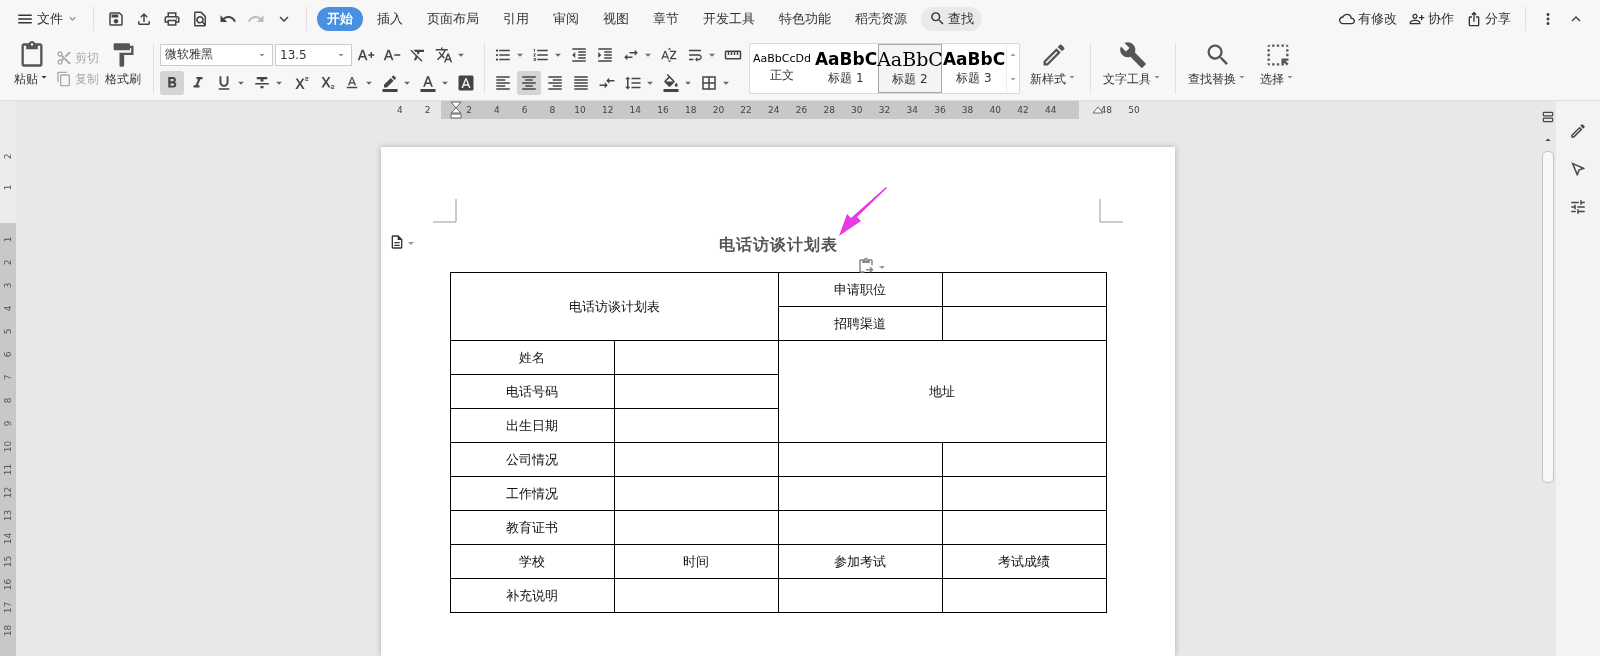 This screenshot has height=656, width=1600. Describe the element at coordinates (566, 18) in the screenshot. I see `ribbon-tab: 审阅` at that location.